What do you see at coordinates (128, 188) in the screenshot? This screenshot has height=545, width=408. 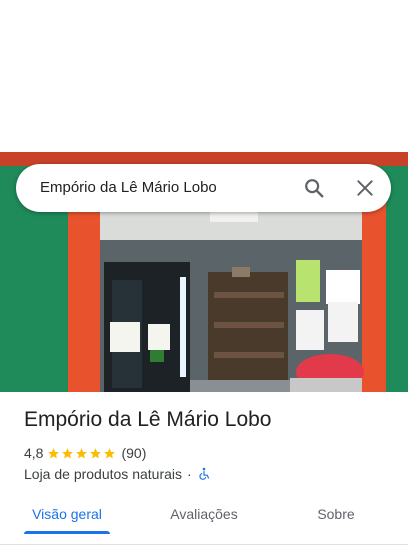 I see `search-input: Empório da Lê Mário Lobo` at bounding box center [128, 188].